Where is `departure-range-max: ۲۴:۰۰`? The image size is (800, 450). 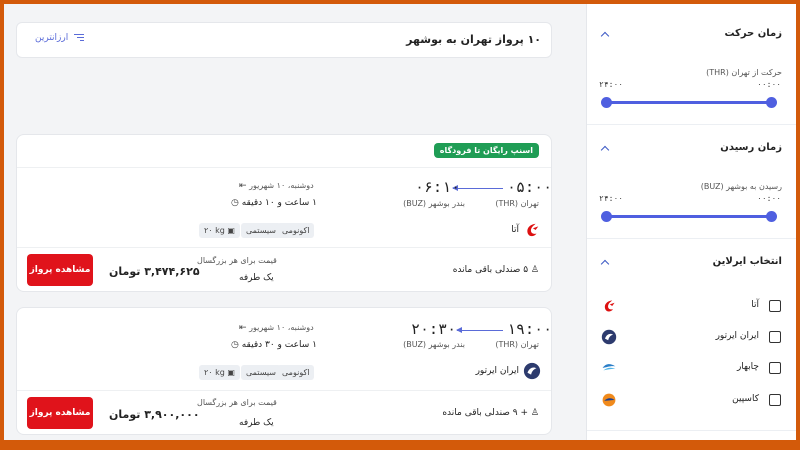 departure-range-max: ۲۴:۰۰ is located at coordinates (611, 84).